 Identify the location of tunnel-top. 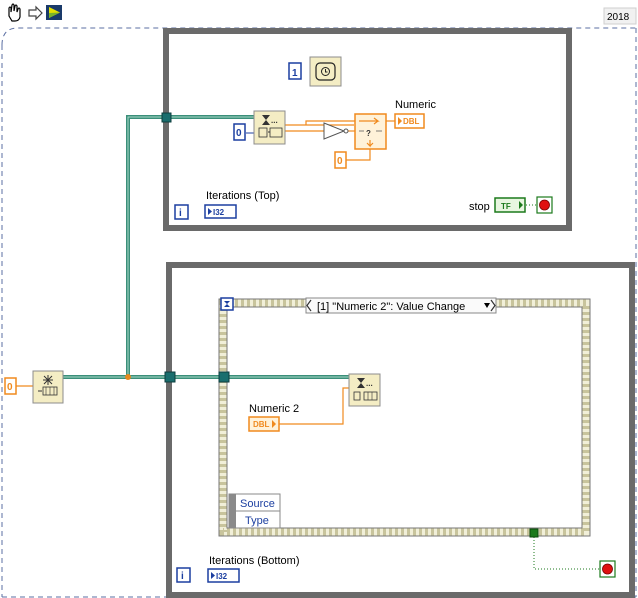
(166, 117).